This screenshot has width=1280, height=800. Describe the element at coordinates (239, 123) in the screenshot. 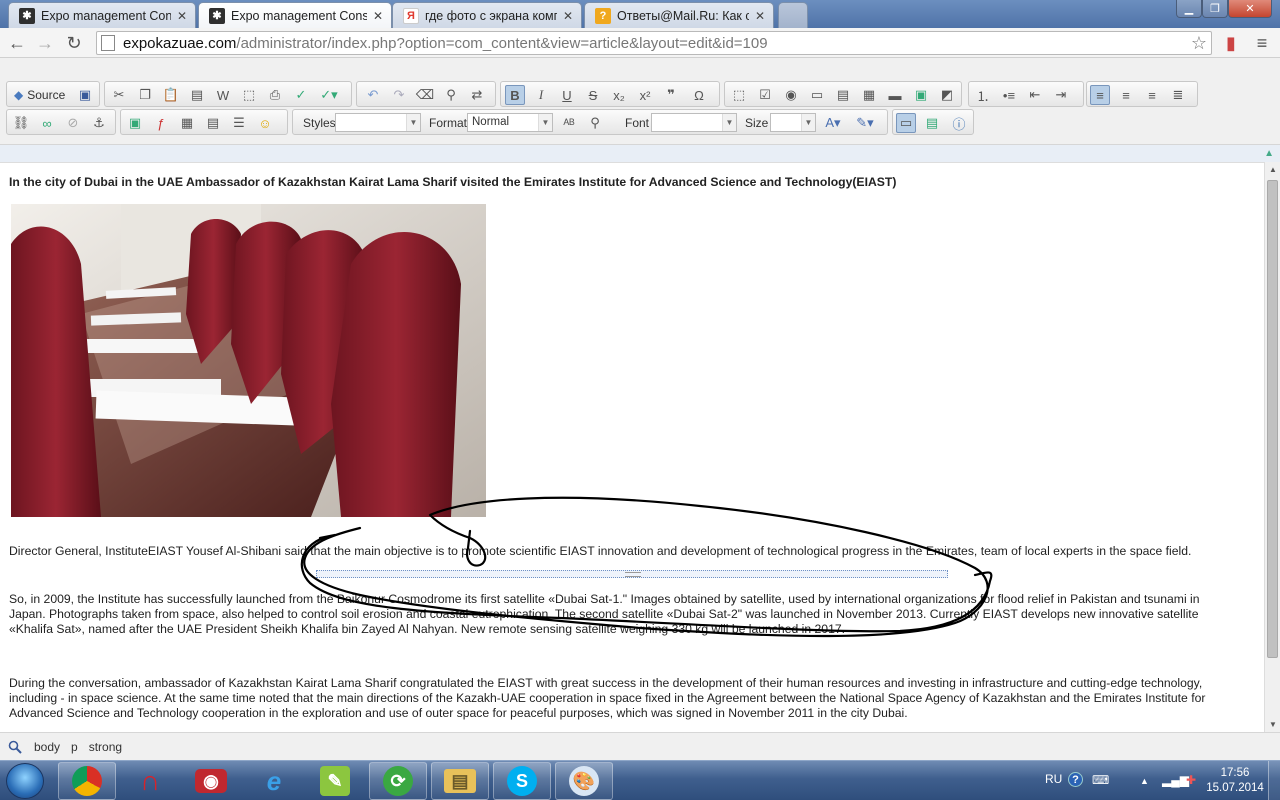

I see `horizontal-rule-icon: ☰` at that location.